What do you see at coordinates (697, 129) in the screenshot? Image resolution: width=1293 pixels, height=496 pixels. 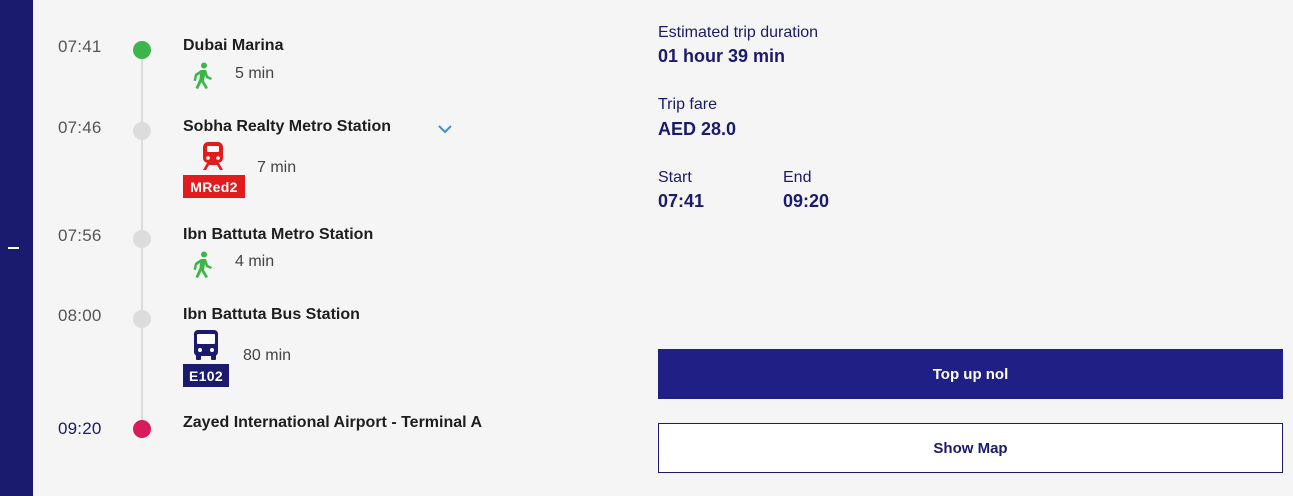 I see `fare-value: AED 28.0` at bounding box center [697, 129].